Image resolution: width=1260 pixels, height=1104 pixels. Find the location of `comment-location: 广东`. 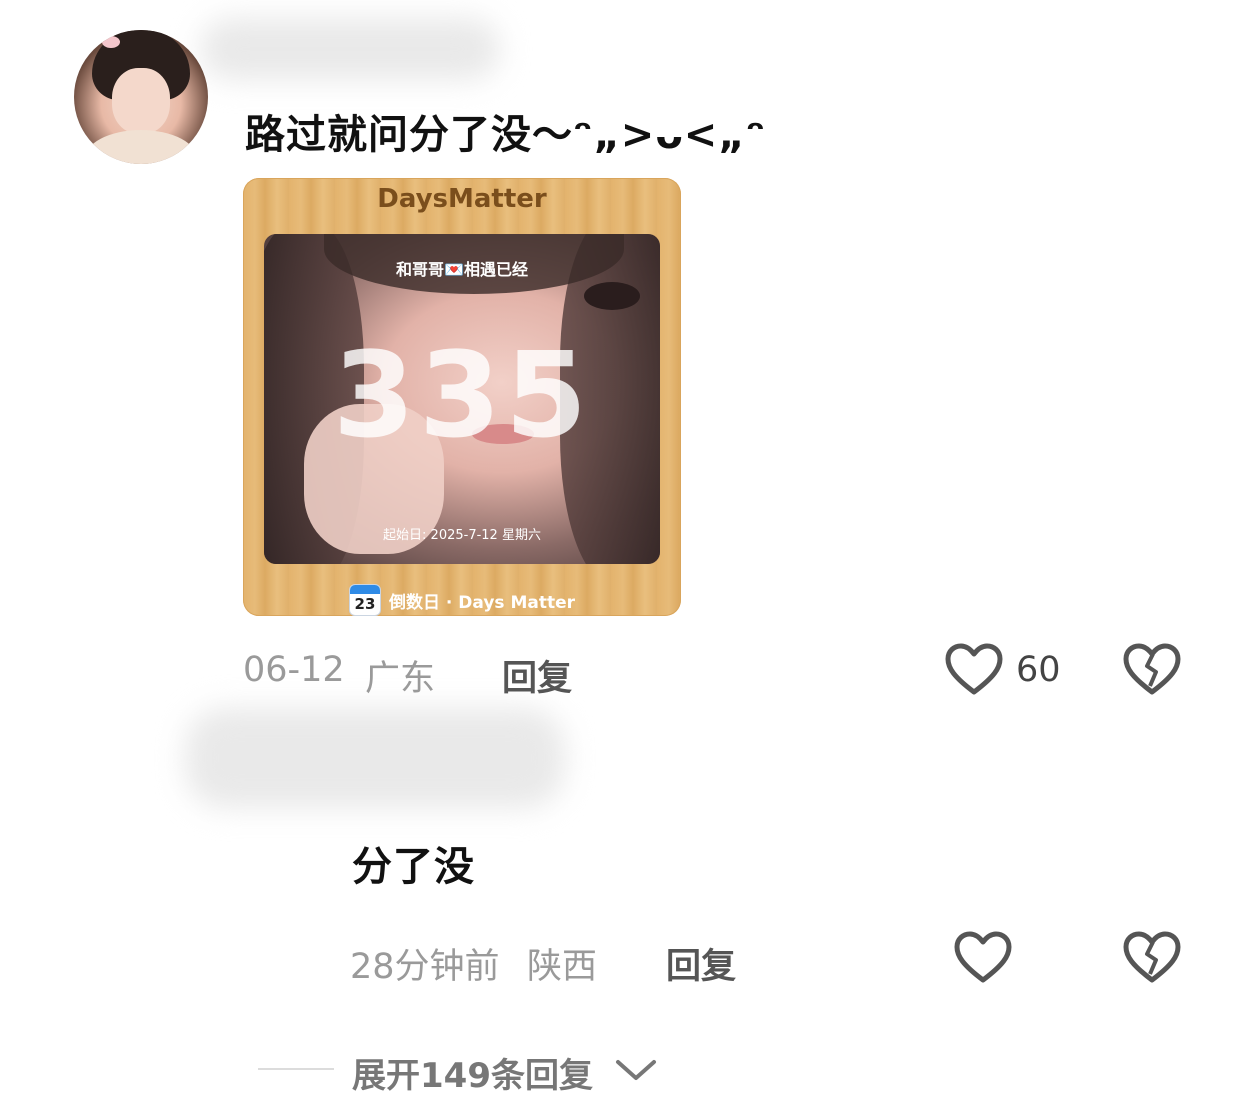

comment-location: 广东 is located at coordinates (400, 679).